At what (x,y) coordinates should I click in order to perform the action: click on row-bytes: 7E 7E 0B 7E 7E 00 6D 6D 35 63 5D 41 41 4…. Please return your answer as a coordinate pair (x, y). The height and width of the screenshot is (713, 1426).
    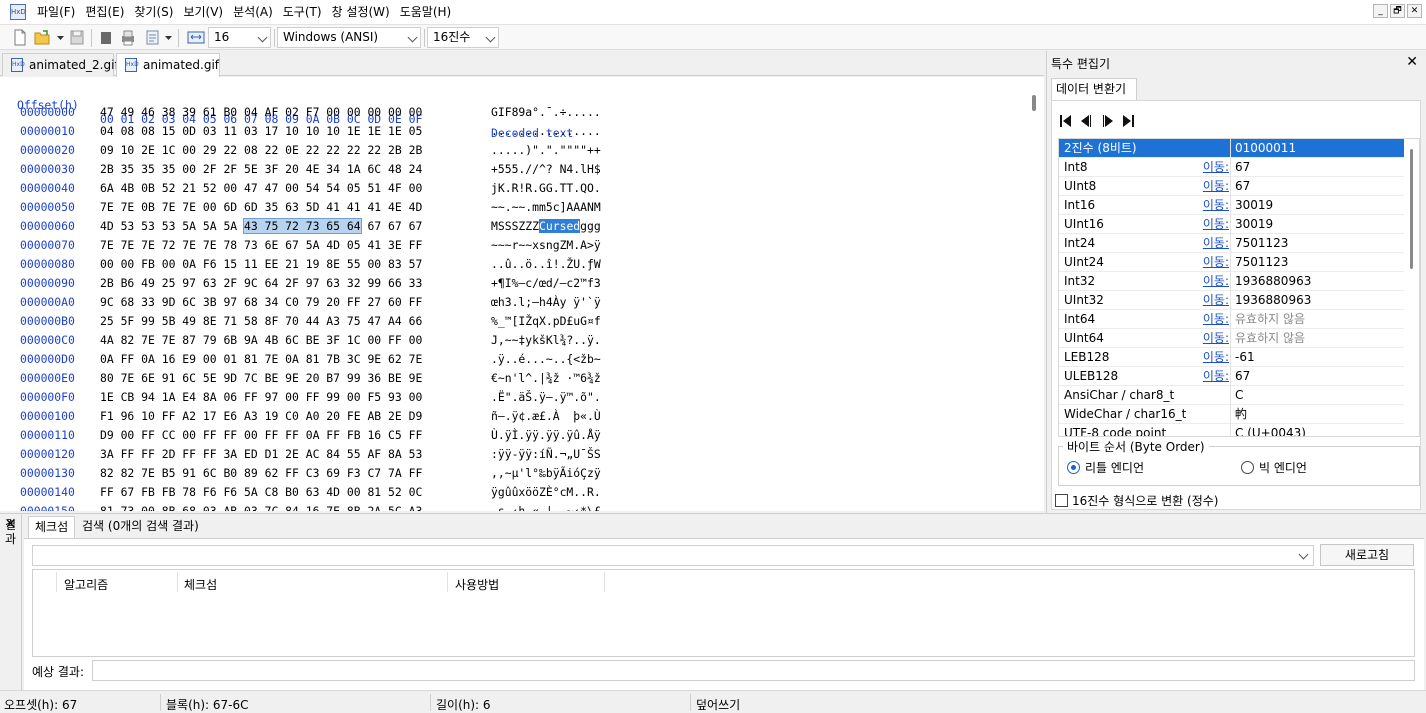
    Looking at the image, I should click on (261, 207).